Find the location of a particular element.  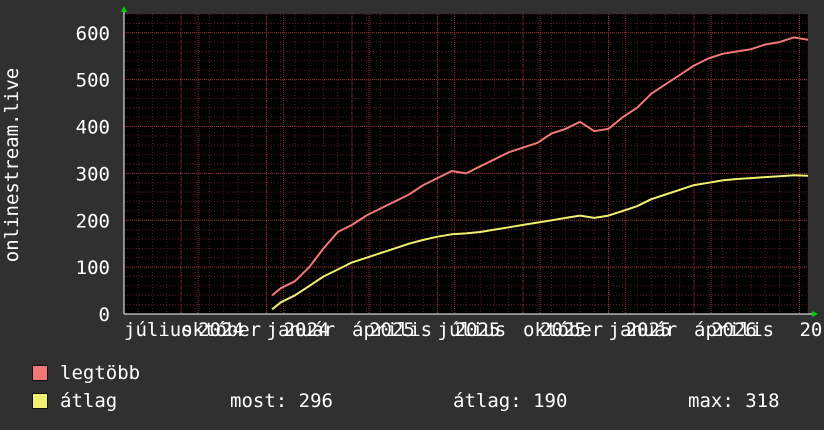

y-tick-label: 100 is located at coordinates (93, 268).